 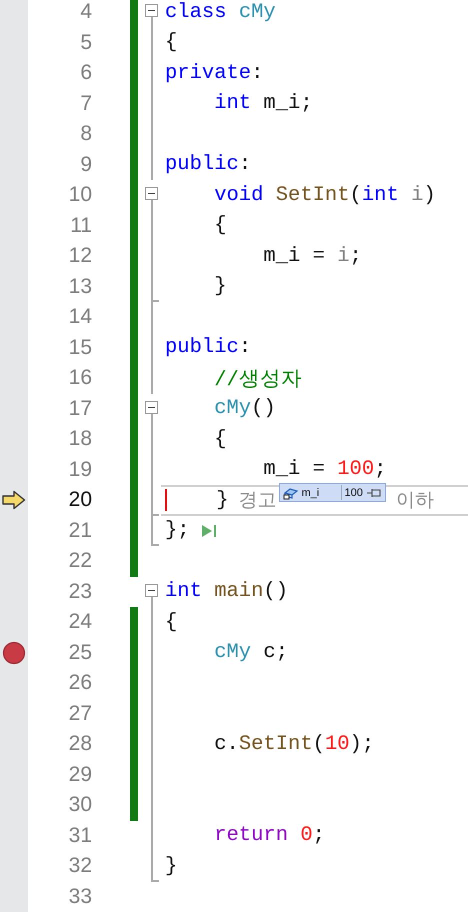 What do you see at coordinates (85, 43) in the screenshot?
I see `line-number: 5` at bounding box center [85, 43].